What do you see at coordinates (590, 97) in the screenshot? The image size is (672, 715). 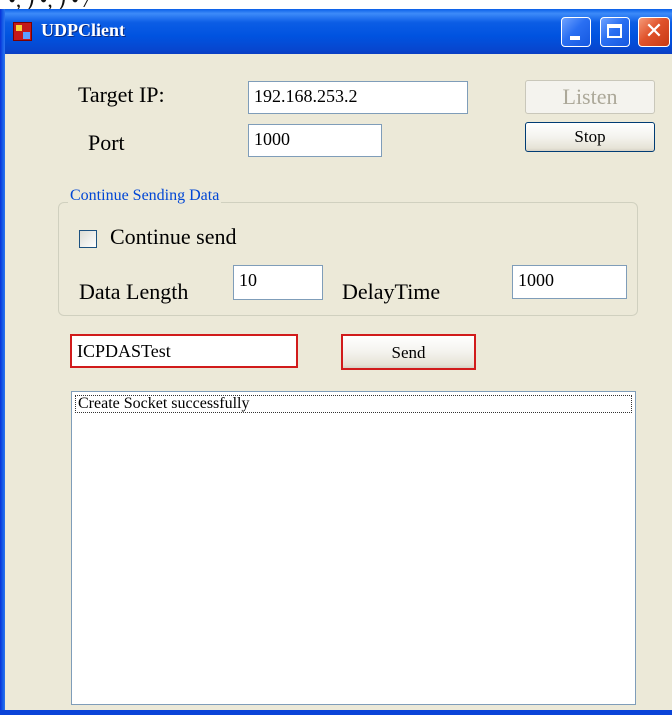 I see `listen-button: Listen` at bounding box center [590, 97].